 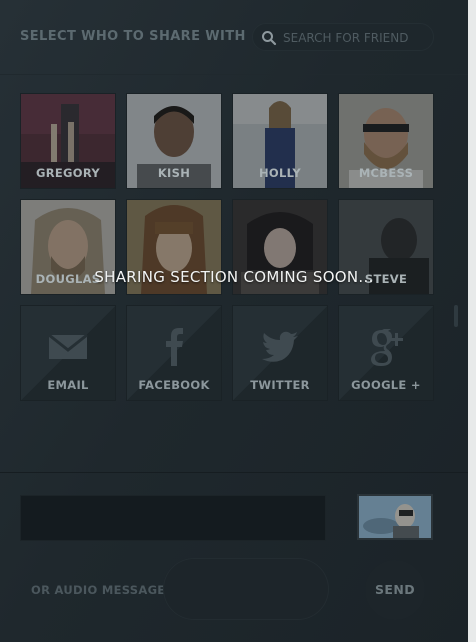 What do you see at coordinates (68, 141) in the screenshot?
I see `friend-tile-gregory: GREGORY` at bounding box center [68, 141].